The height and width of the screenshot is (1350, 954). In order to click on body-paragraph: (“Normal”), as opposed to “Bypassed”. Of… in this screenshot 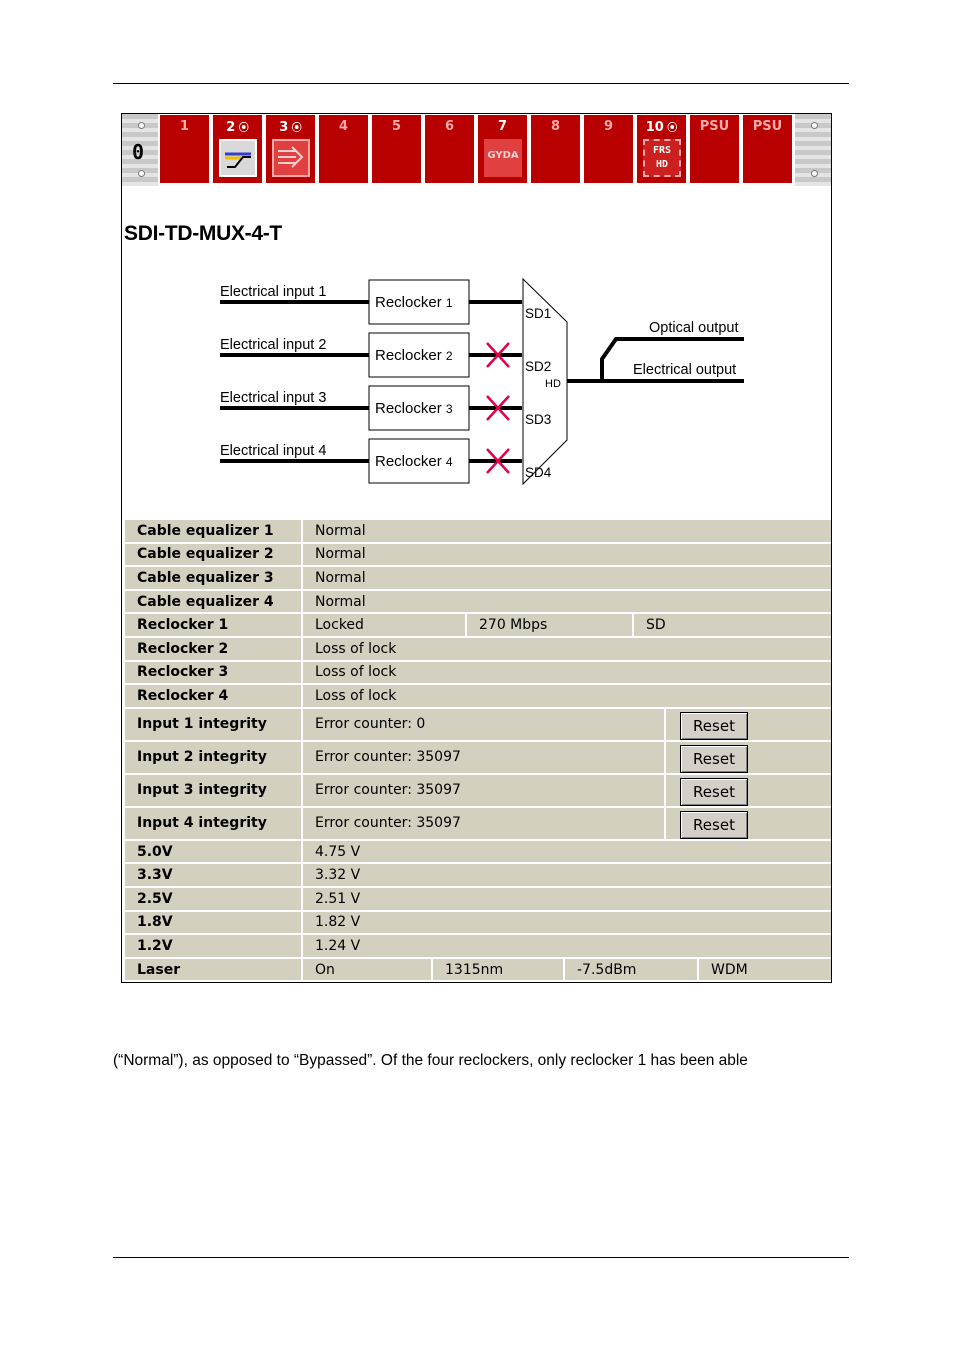, I will do `click(430, 1060)`.